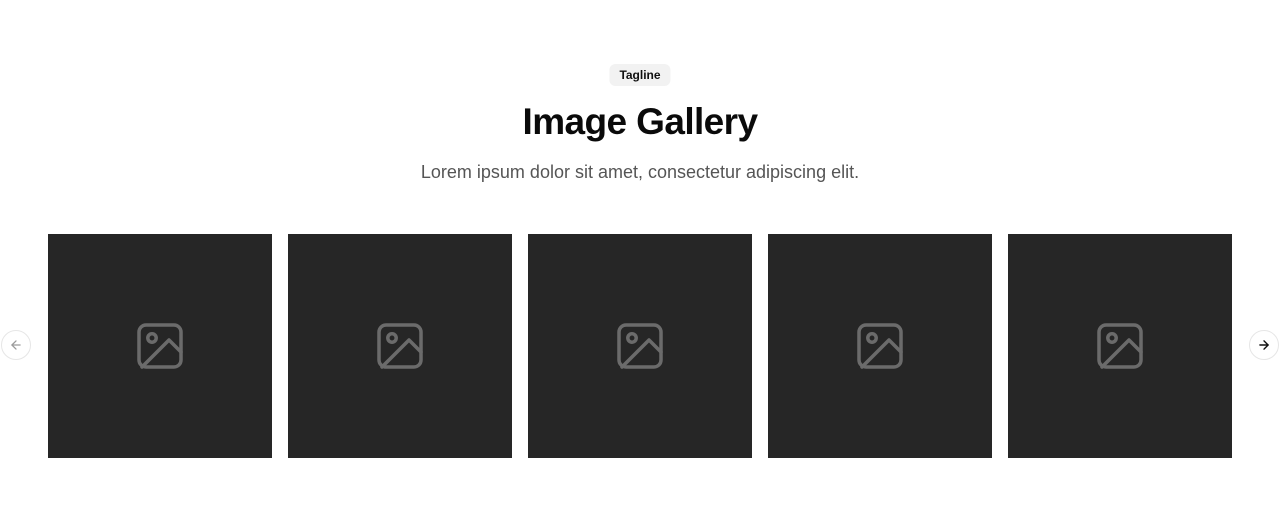 The width and height of the screenshot is (1280, 522). Describe the element at coordinates (640, 75) in the screenshot. I see `tagline-badge: Tagline` at that location.